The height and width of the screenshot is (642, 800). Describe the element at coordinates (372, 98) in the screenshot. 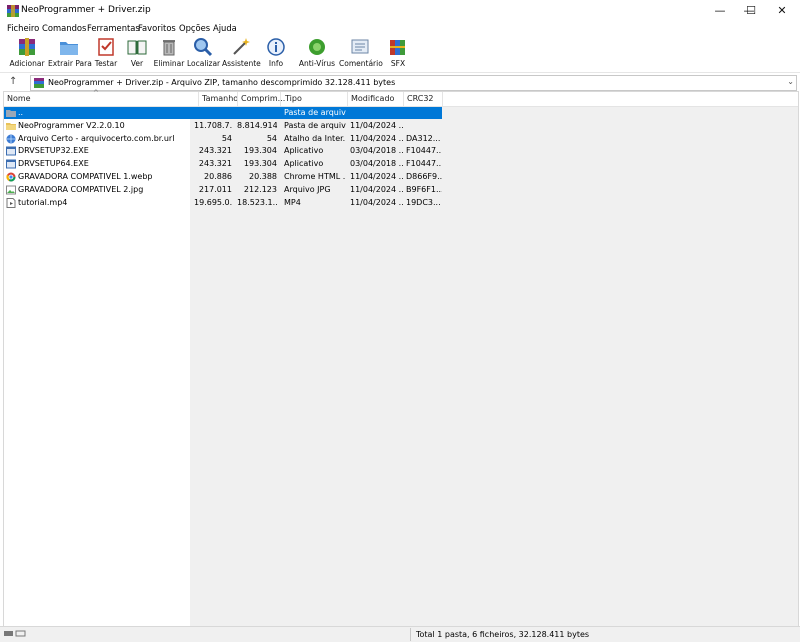

I see `column-modified: Modificado` at that location.